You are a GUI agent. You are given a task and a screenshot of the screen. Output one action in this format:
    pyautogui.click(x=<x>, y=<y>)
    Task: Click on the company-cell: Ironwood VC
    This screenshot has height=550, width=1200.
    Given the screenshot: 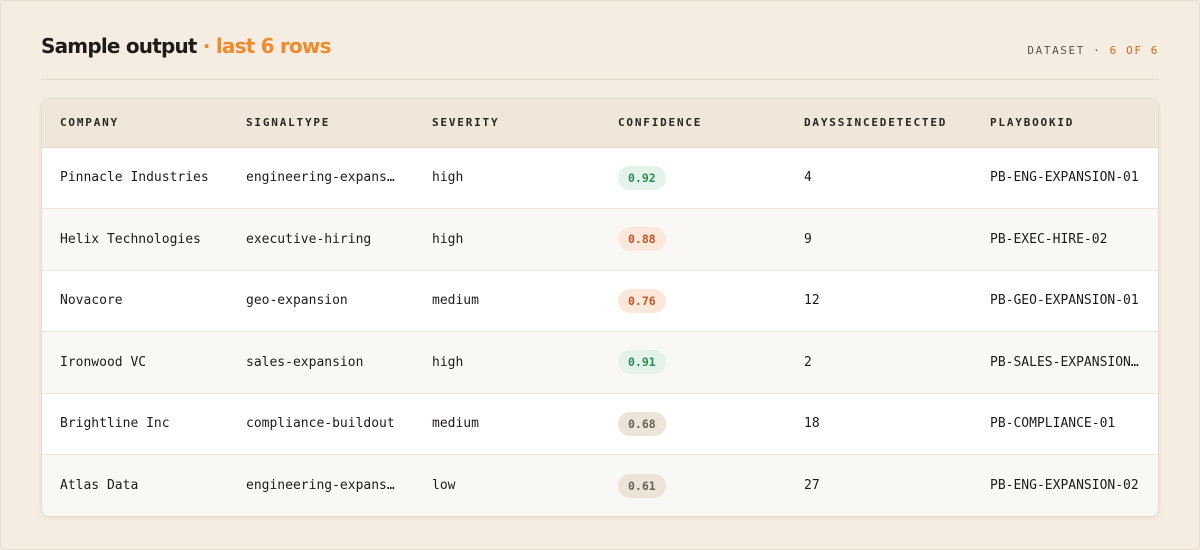 What is the action you would take?
    pyautogui.click(x=135, y=362)
    